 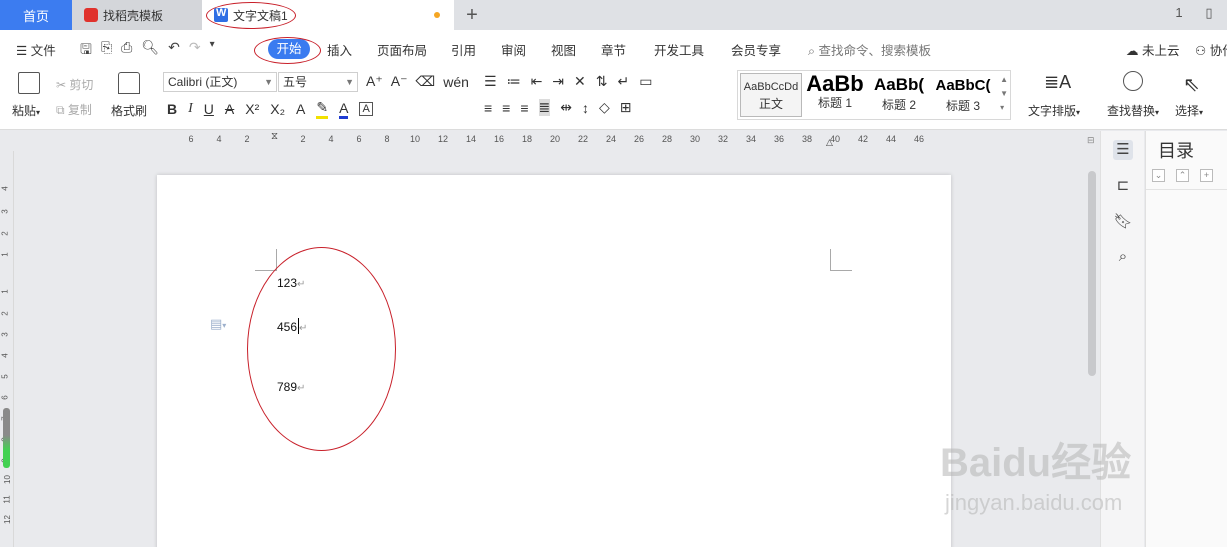 What do you see at coordinates (506, 108) in the screenshot?
I see `align-center-icon: ≡` at bounding box center [506, 108].